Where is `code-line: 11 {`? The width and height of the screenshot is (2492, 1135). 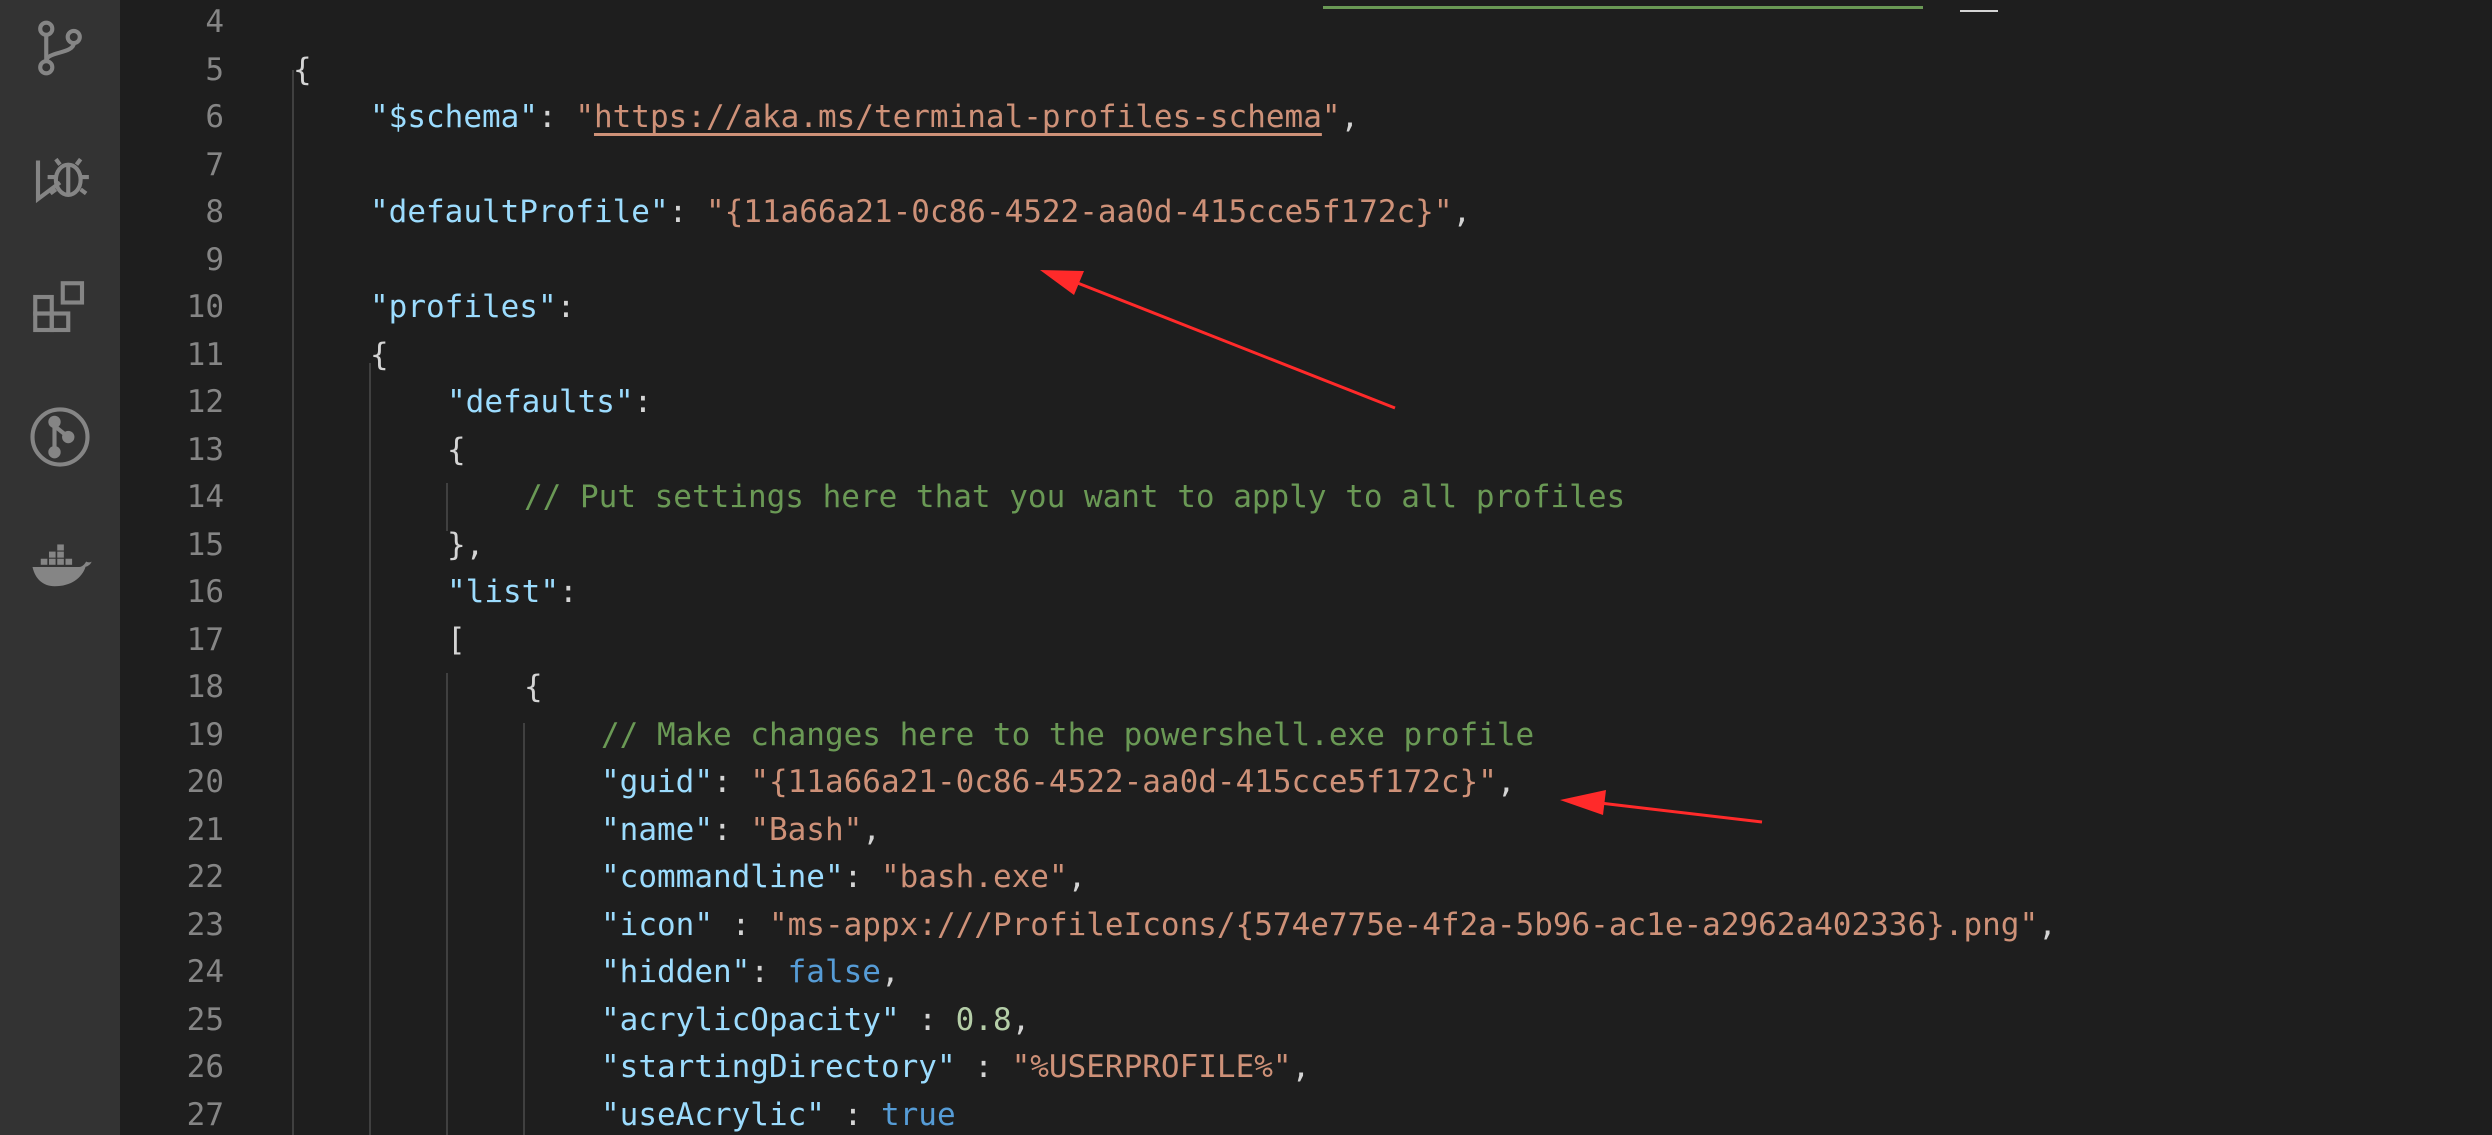 code-line: 11 { is located at coordinates (1306, 355).